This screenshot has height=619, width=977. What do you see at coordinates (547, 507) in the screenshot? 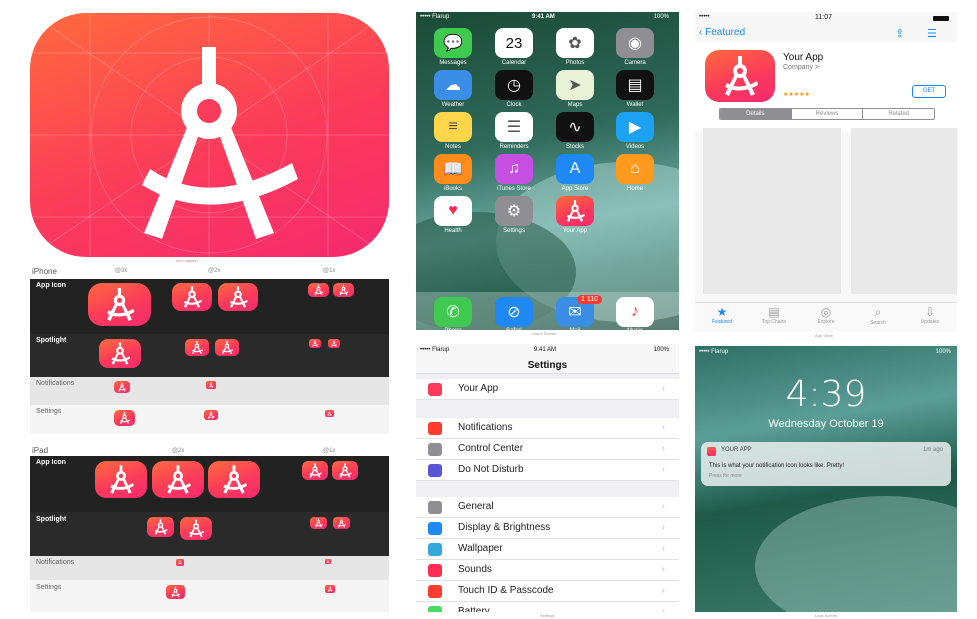
I see `settings-row-general: General ›` at bounding box center [547, 507].